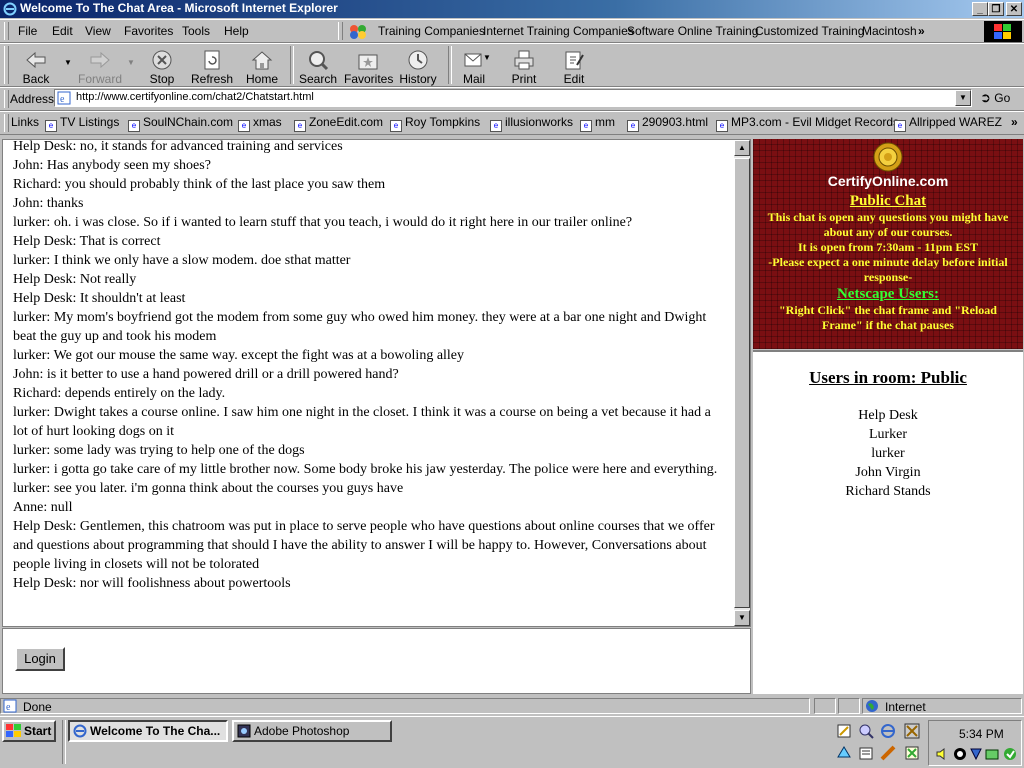 The height and width of the screenshot is (768, 1024). I want to click on chat-scrollbar: ▲ ▼, so click(742, 383).